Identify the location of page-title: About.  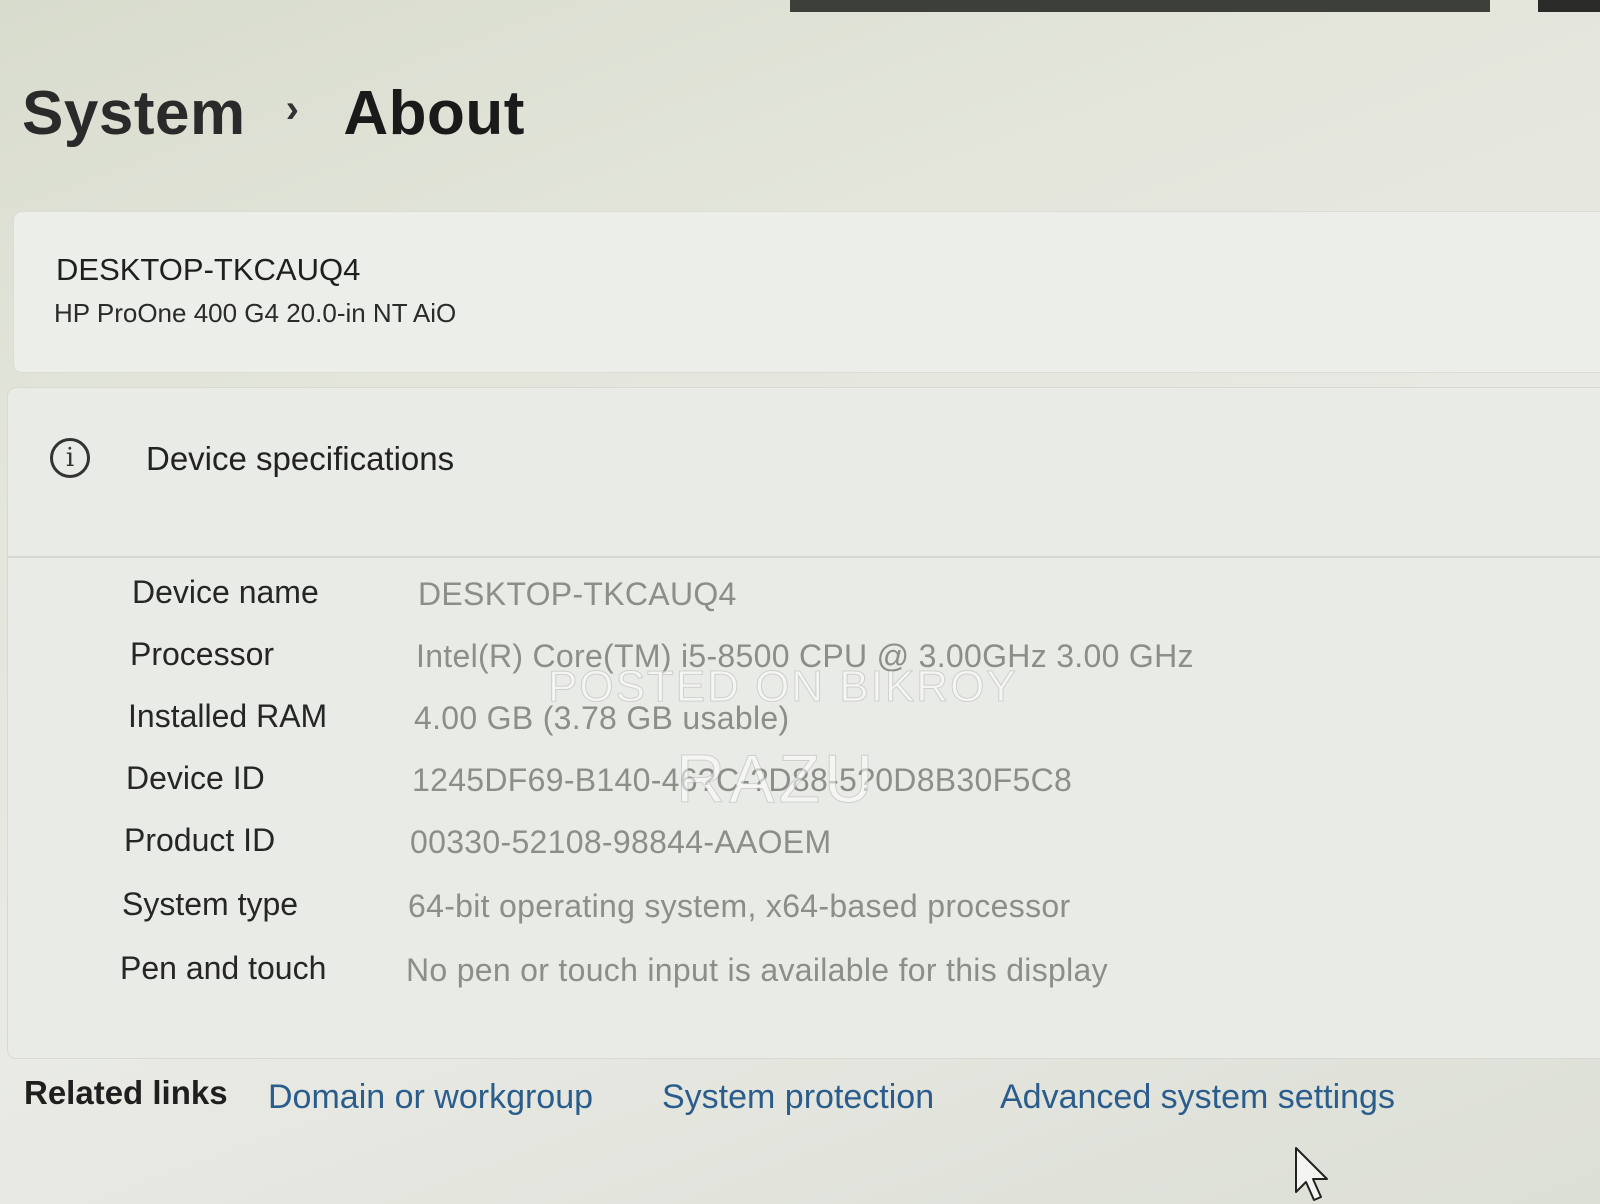
(434, 113).